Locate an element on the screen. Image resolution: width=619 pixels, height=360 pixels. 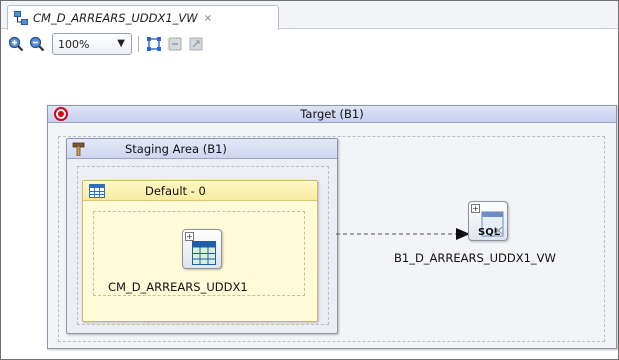
hammer-icon is located at coordinates (78, 149).